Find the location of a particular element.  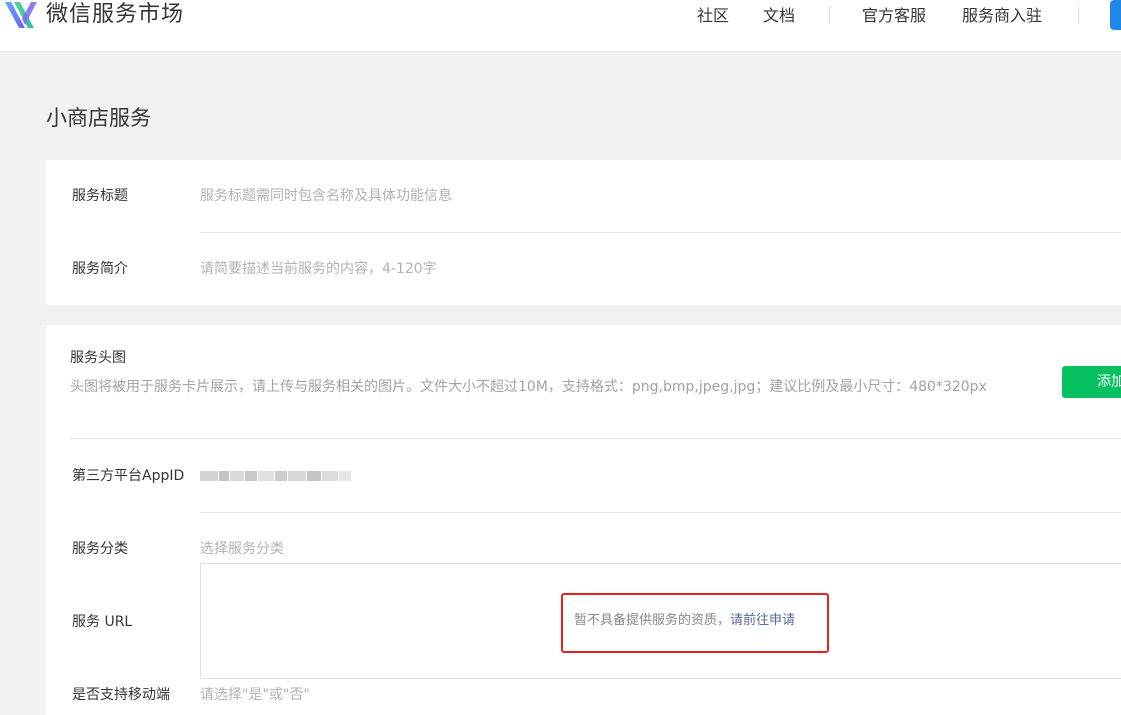

appid-label: 第三方平台AppID is located at coordinates (128, 476).